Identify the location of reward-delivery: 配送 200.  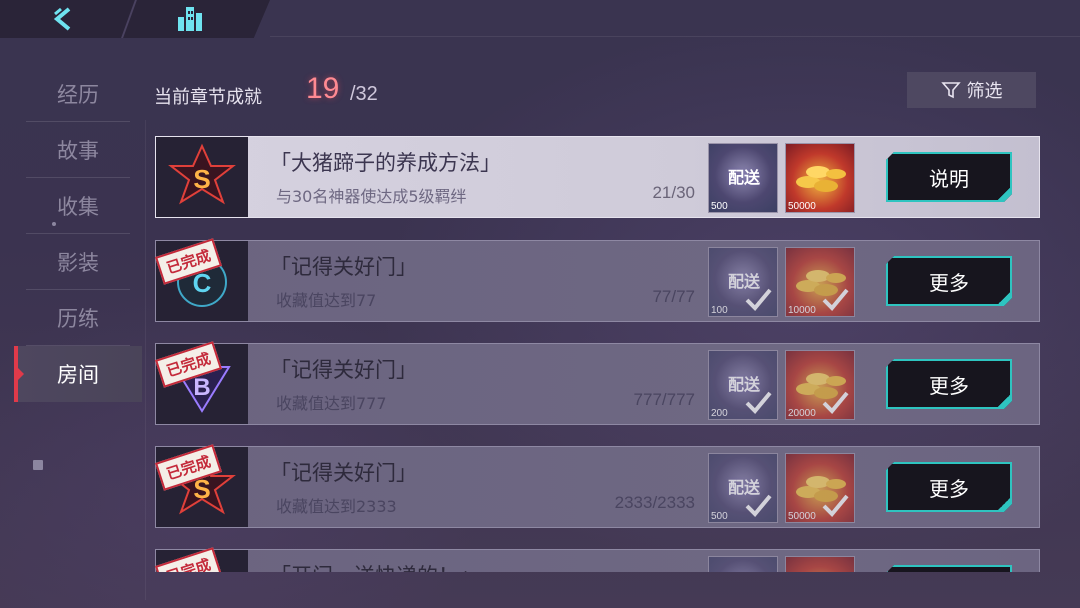
(743, 385).